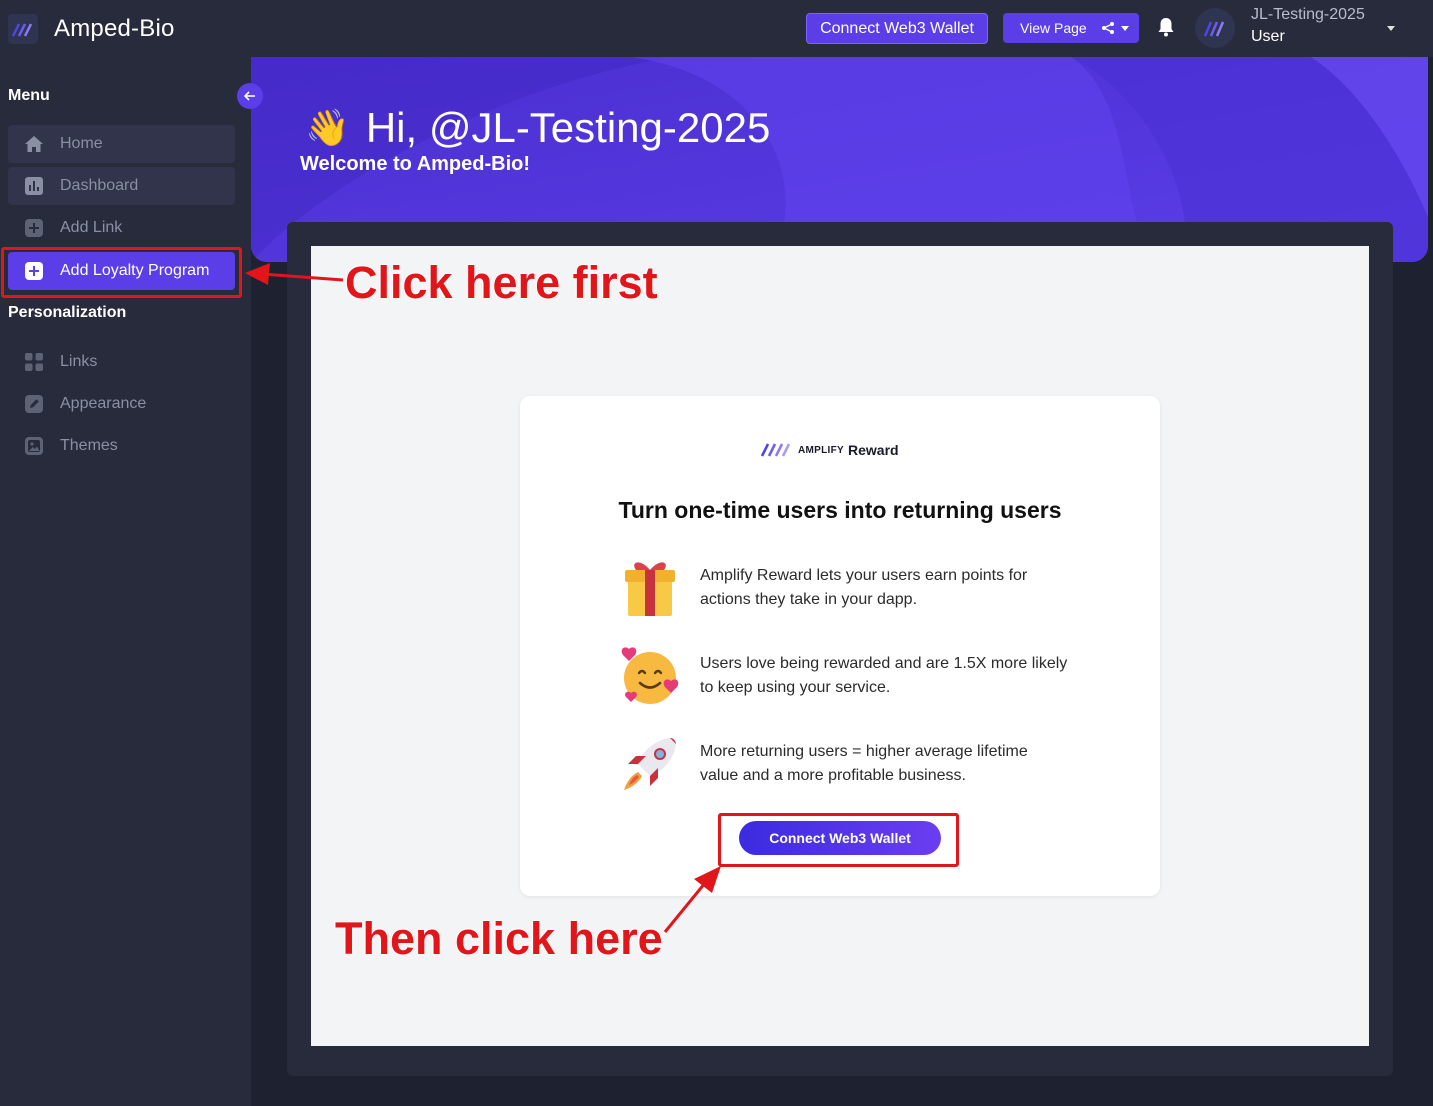 Image resolution: width=1433 pixels, height=1106 pixels. I want to click on gift-icon, so click(650, 588).